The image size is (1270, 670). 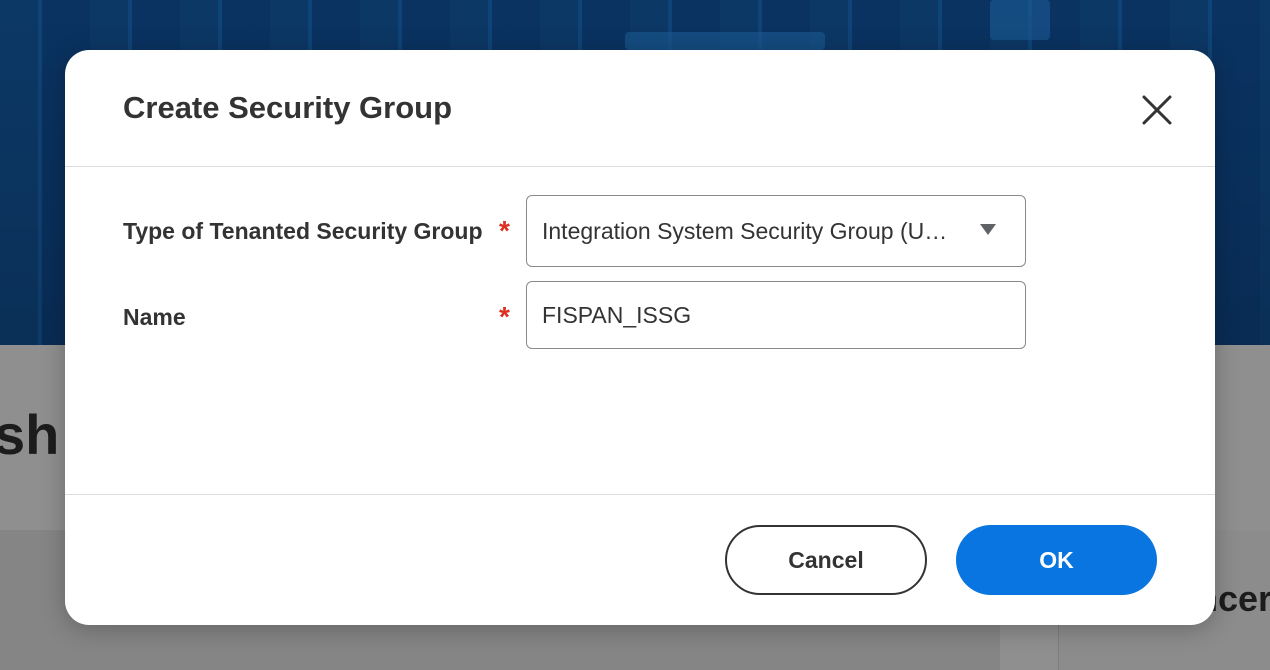 I want to click on name-input, so click(x=776, y=315).